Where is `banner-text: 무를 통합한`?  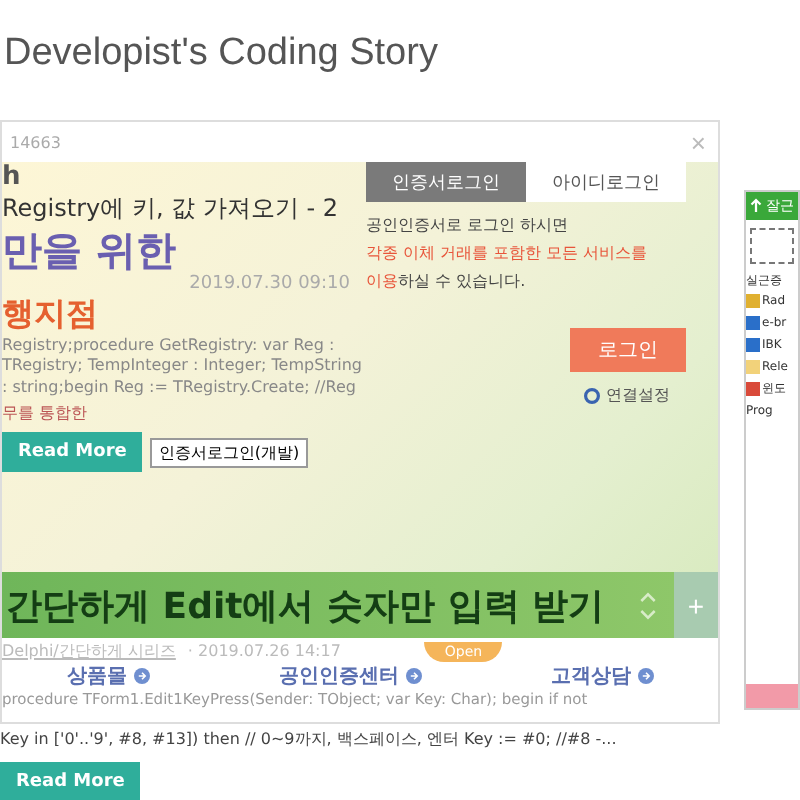 banner-text: 무를 통합한 is located at coordinates (45, 413).